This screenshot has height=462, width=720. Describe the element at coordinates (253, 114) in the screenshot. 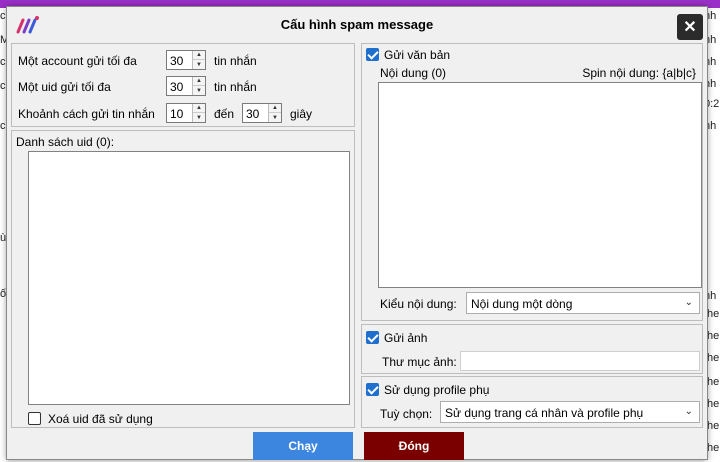

I see `delay-to-value: 30` at that location.